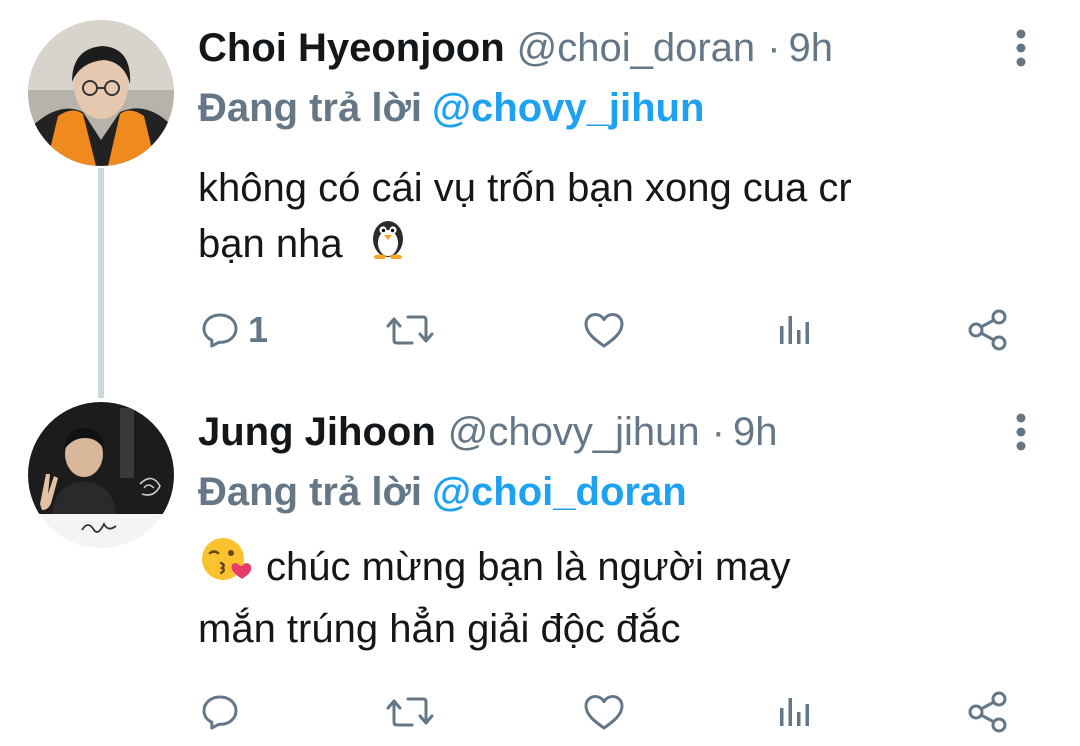  I want to click on replying-to: Đang trả lời @choi_doran, so click(442, 492).